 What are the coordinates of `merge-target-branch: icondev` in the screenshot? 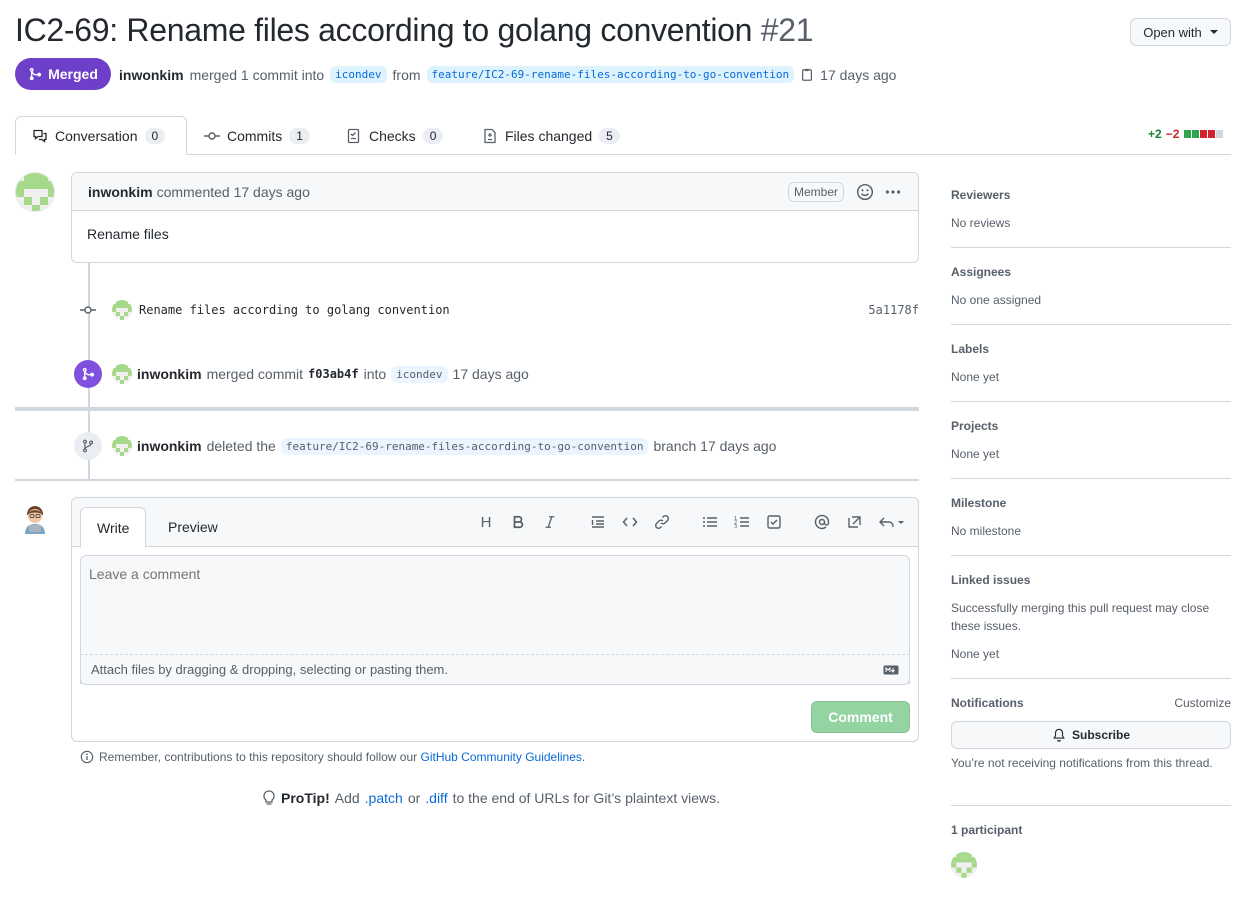 It's located at (419, 374).